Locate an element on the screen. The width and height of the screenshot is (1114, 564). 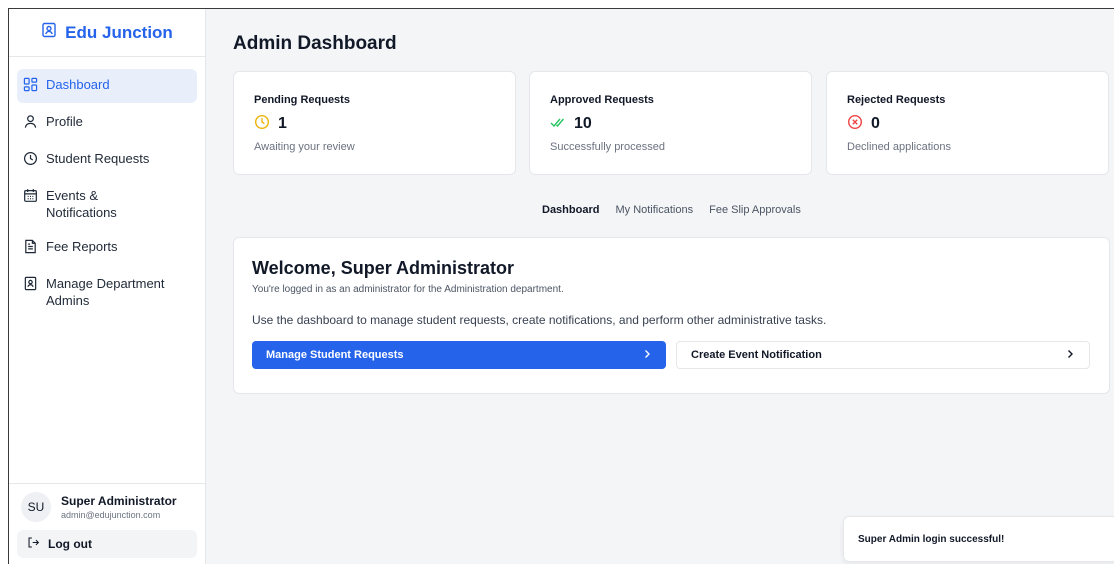
logout-button: Log out is located at coordinates (107, 544).